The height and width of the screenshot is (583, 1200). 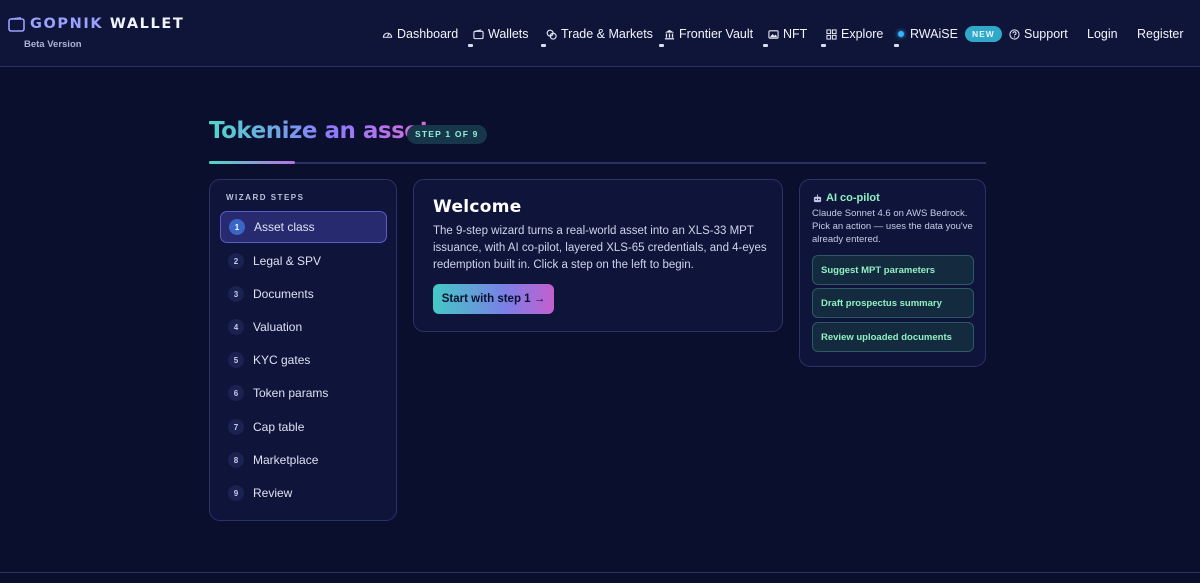 I want to click on nav-nft: NFT, so click(x=787, y=34).